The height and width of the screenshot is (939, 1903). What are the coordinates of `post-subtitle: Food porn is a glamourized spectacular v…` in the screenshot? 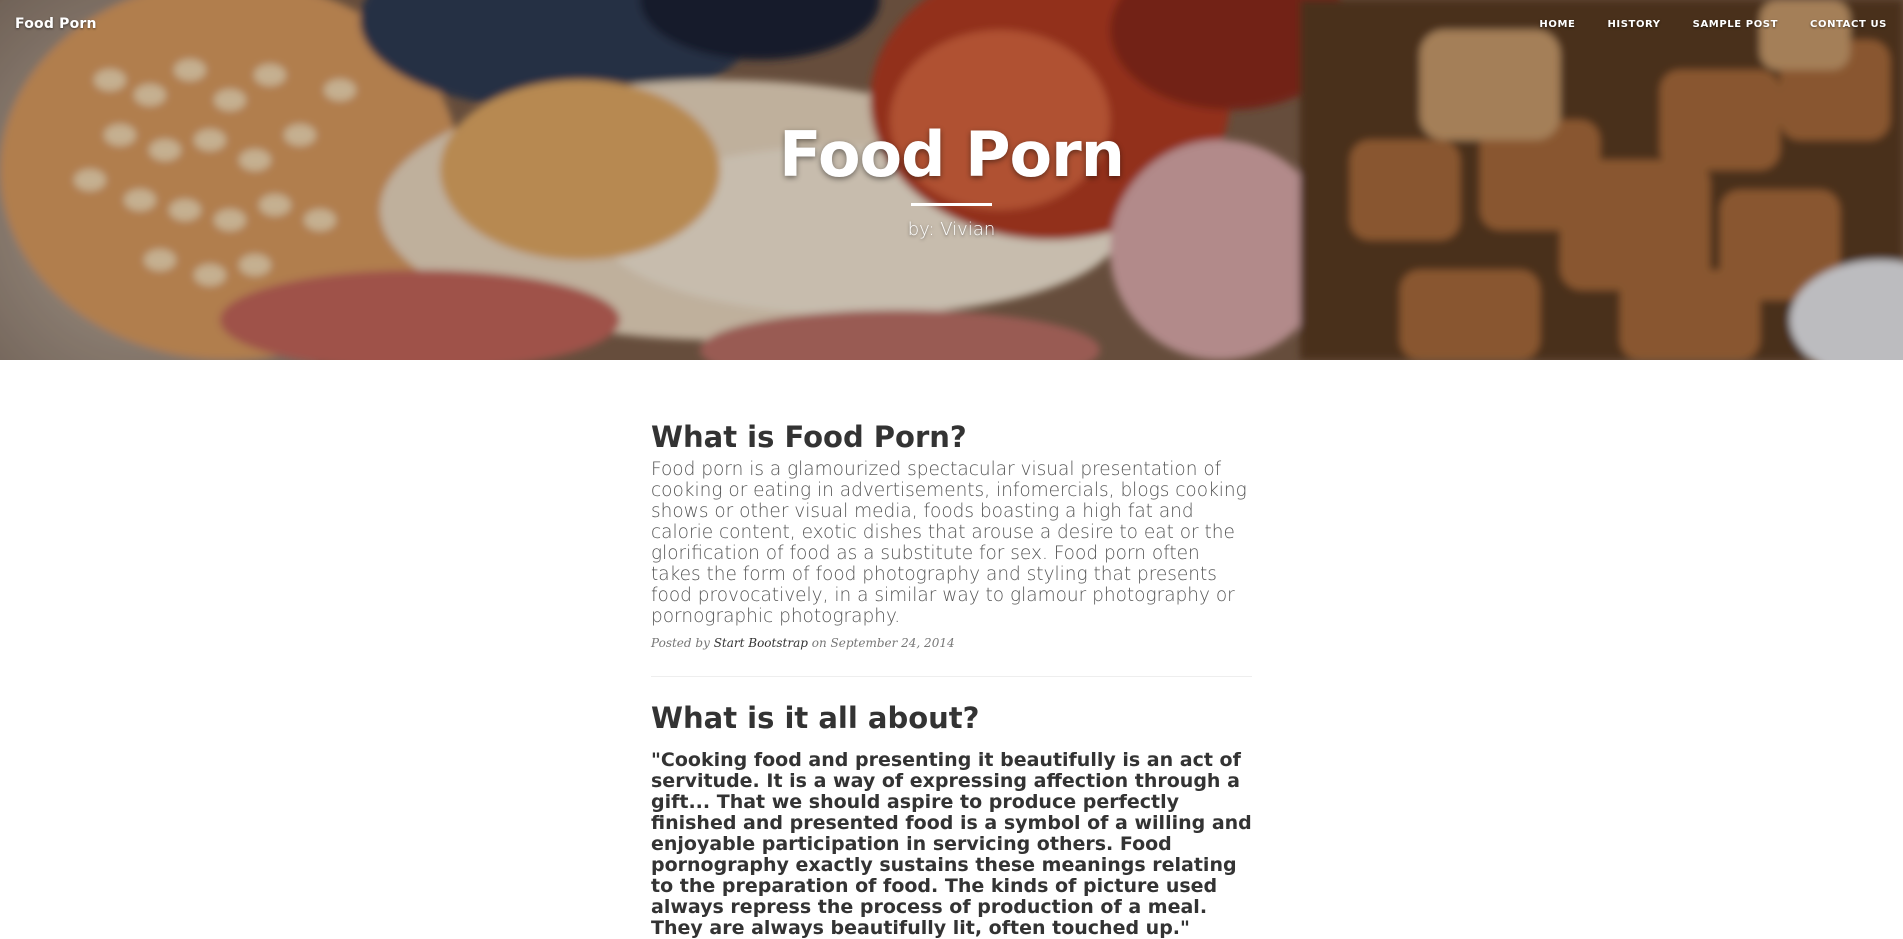 It's located at (949, 542).